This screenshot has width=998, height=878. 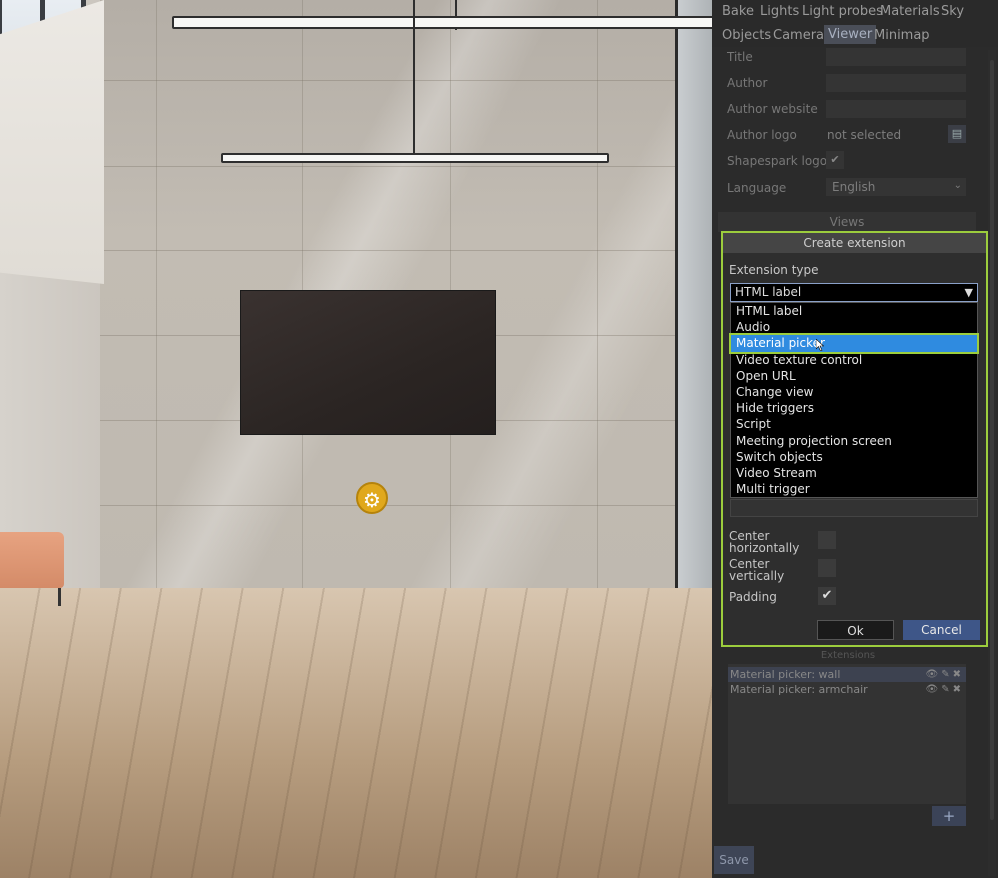 I want to click on ceiling-light, so click(x=442, y=22).